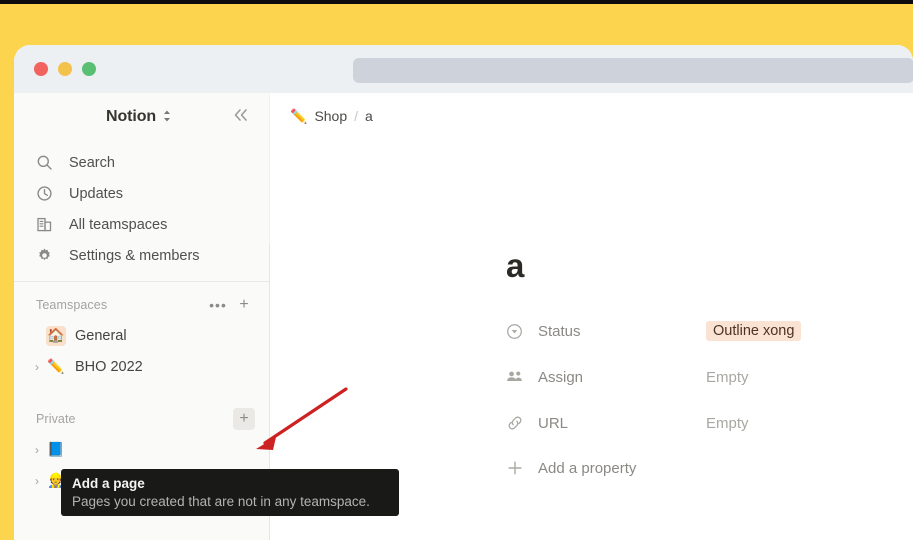 Image resolution: width=913 pixels, height=540 pixels. I want to click on breadcrumb-item-a: a, so click(369, 116).